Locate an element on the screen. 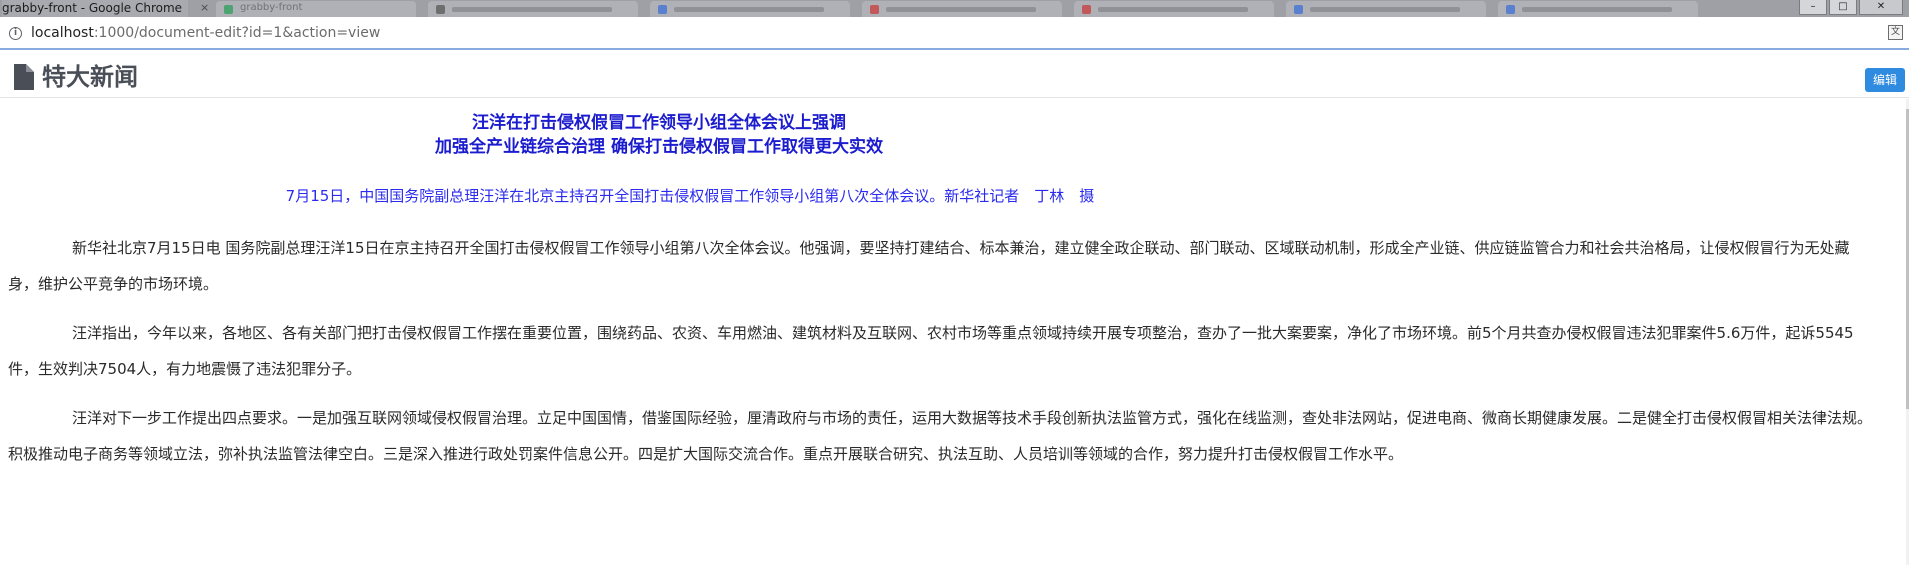 The width and height of the screenshot is (1909, 565). translate-icon: 文 is located at coordinates (1895, 32).